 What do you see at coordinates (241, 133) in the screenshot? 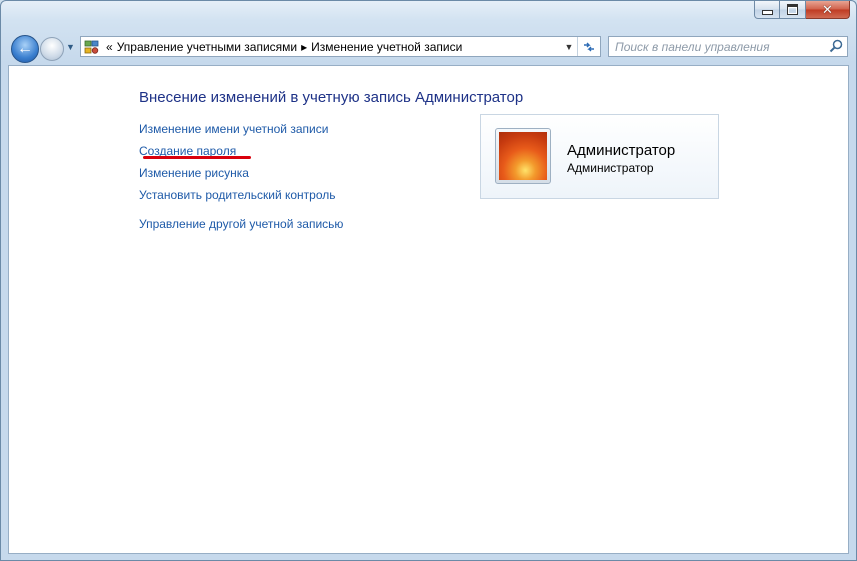
I see `change-name-link: Изменение имени учетной записи` at bounding box center [241, 133].